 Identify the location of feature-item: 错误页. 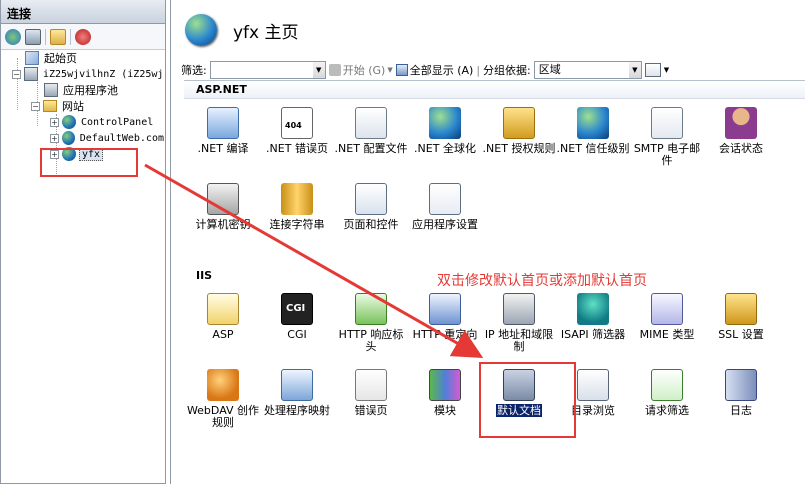
(371, 393).